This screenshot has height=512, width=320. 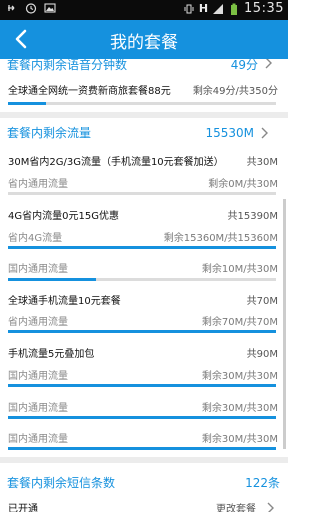 What do you see at coordinates (234, 9) in the screenshot?
I see `battery-icon` at bounding box center [234, 9].